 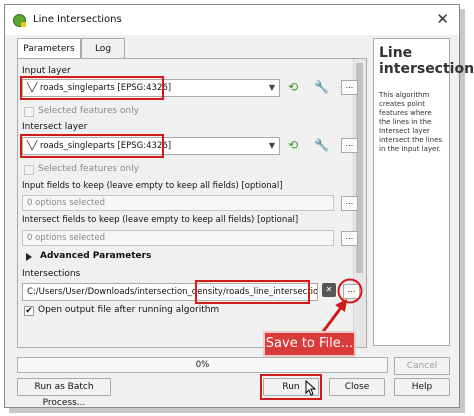 I want to click on close-button: Close, so click(x=357, y=387).